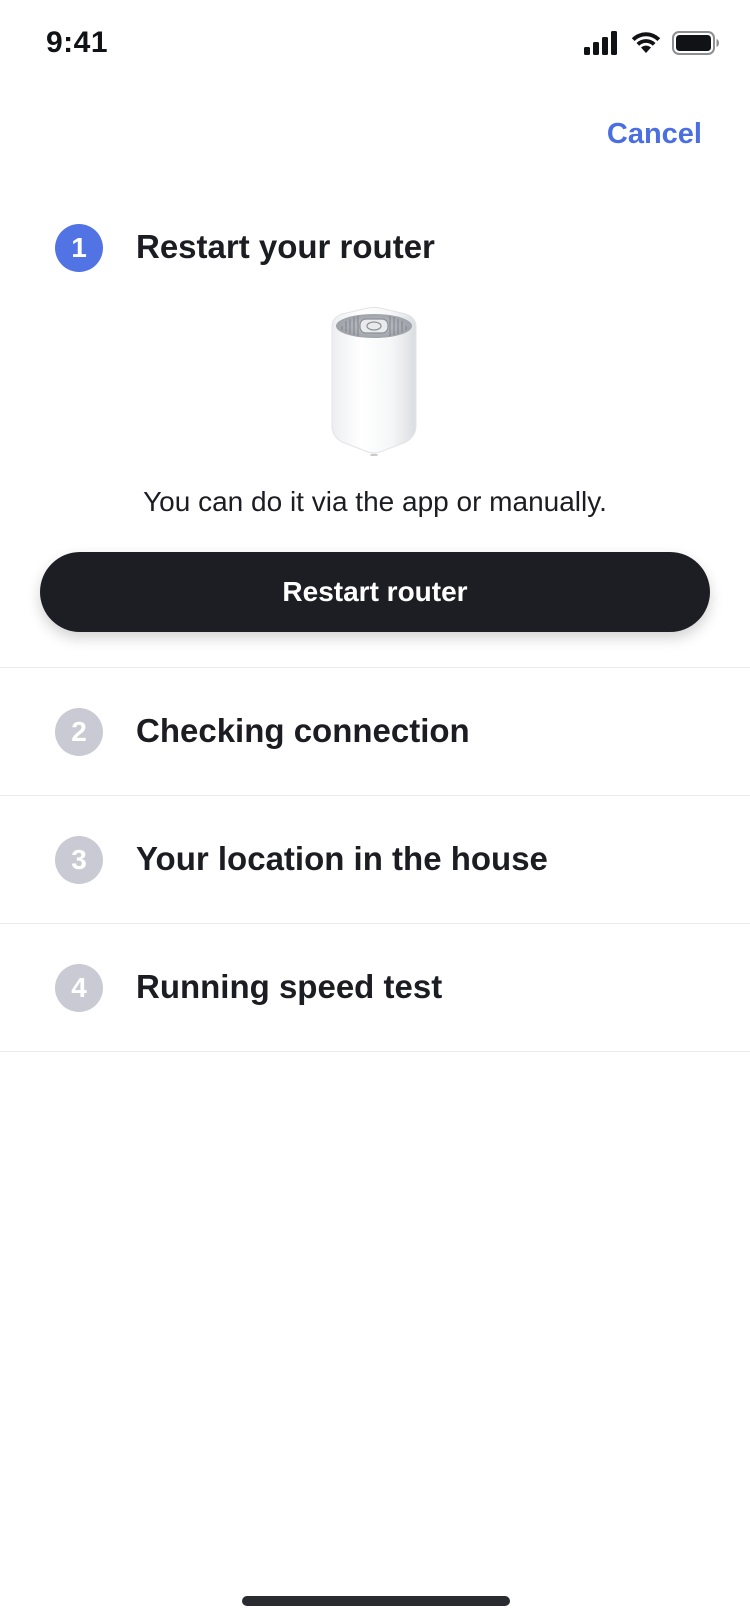  I want to click on step-4-badge: 4, so click(79, 988).